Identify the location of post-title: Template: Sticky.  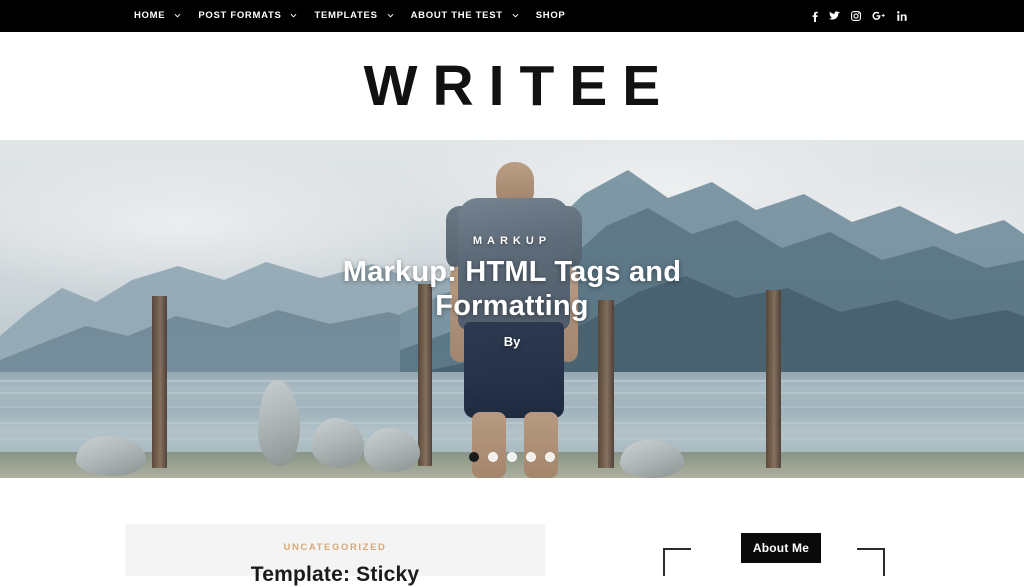
(335, 575).